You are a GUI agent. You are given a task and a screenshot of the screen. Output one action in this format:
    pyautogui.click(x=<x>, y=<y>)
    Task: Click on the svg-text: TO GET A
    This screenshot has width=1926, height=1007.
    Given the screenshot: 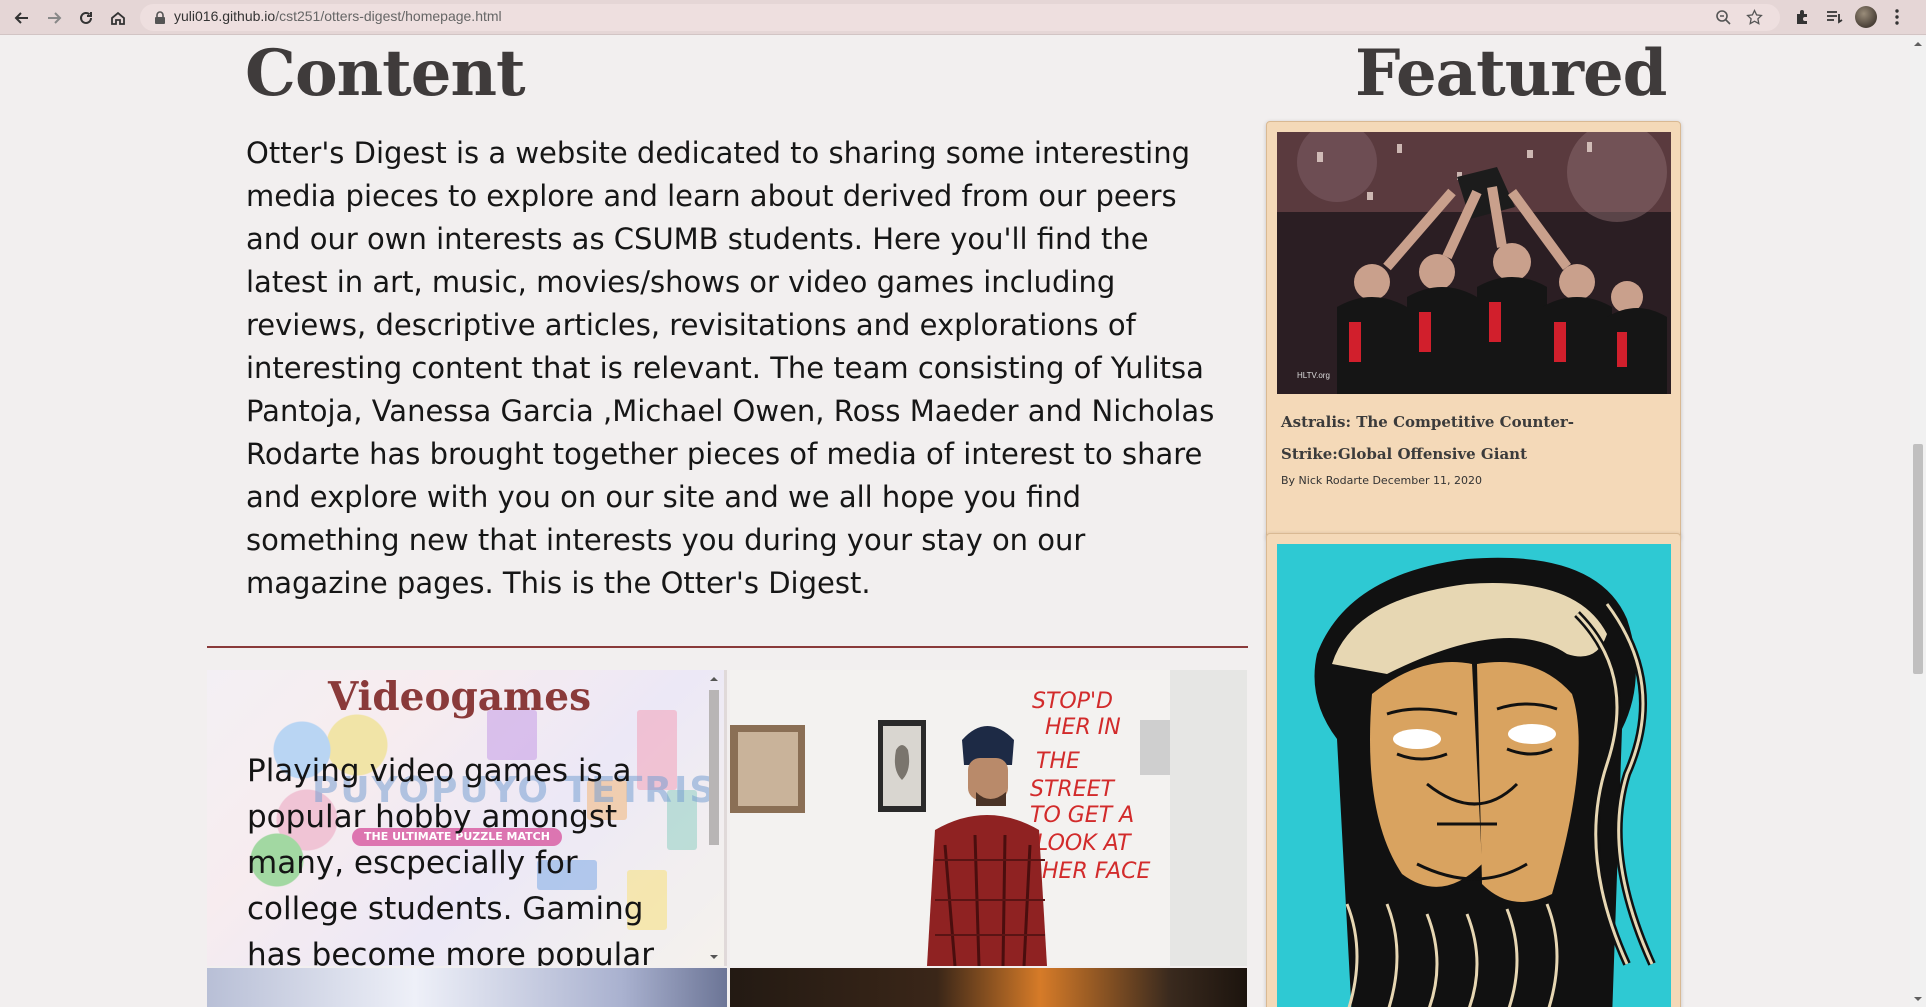 What is the action you would take?
    pyautogui.click(x=1082, y=815)
    